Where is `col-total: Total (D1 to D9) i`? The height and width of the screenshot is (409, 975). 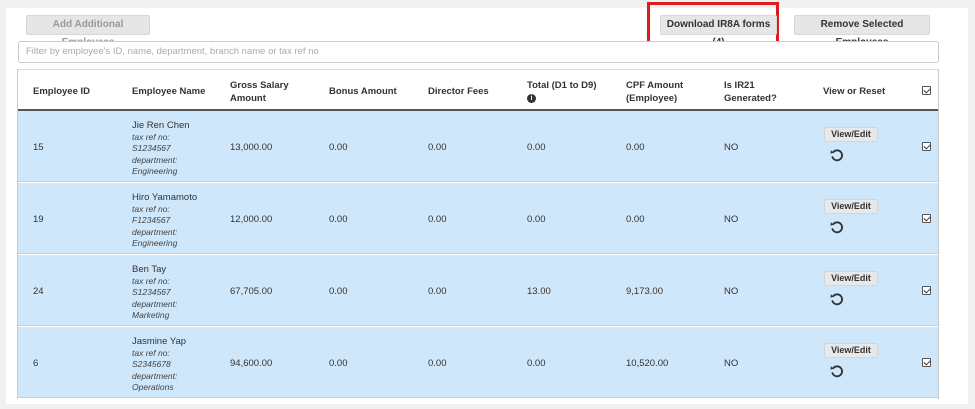
col-total: Total (D1 to D9) i is located at coordinates (562, 92).